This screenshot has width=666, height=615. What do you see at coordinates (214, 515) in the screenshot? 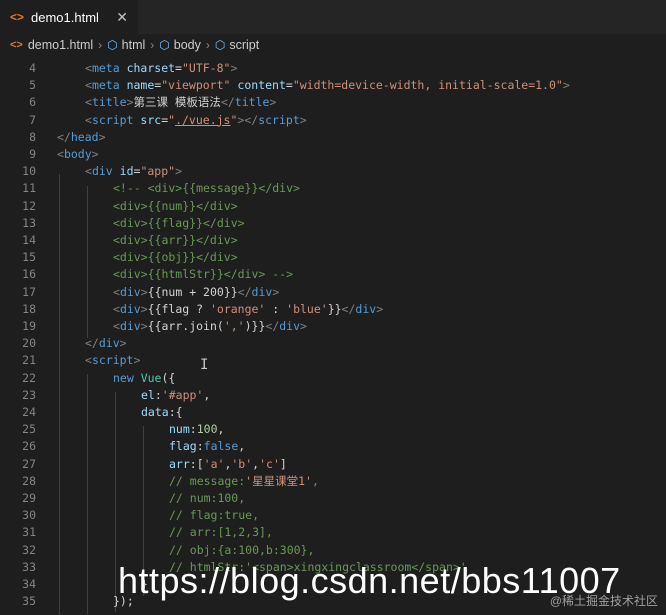
I see `code-line: // flag:true,` at bounding box center [214, 515].